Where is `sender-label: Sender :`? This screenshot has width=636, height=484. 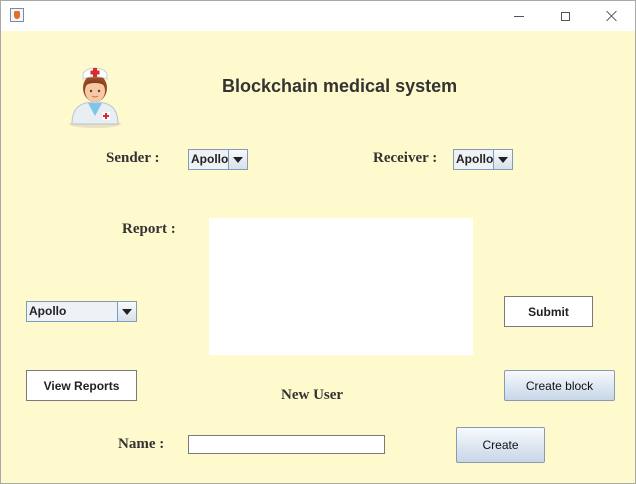 sender-label: Sender : is located at coordinates (133, 158).